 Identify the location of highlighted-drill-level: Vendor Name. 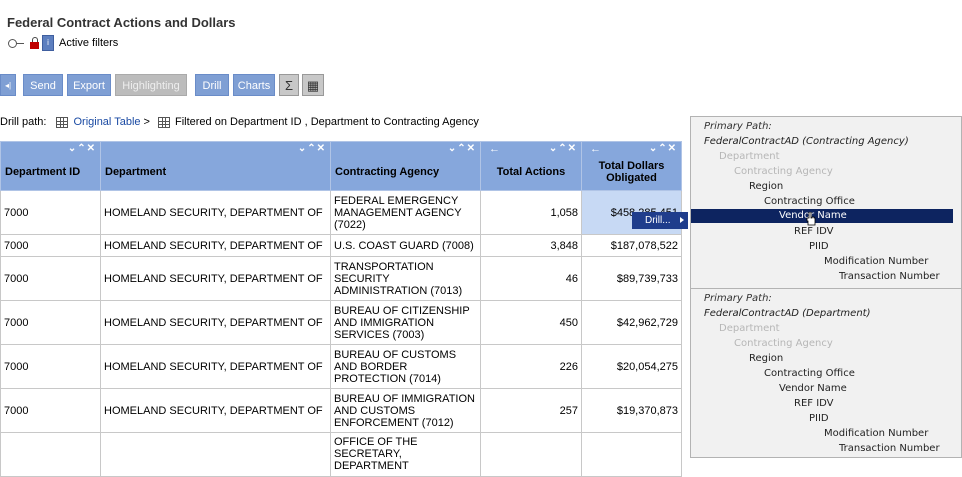
(822, 216).